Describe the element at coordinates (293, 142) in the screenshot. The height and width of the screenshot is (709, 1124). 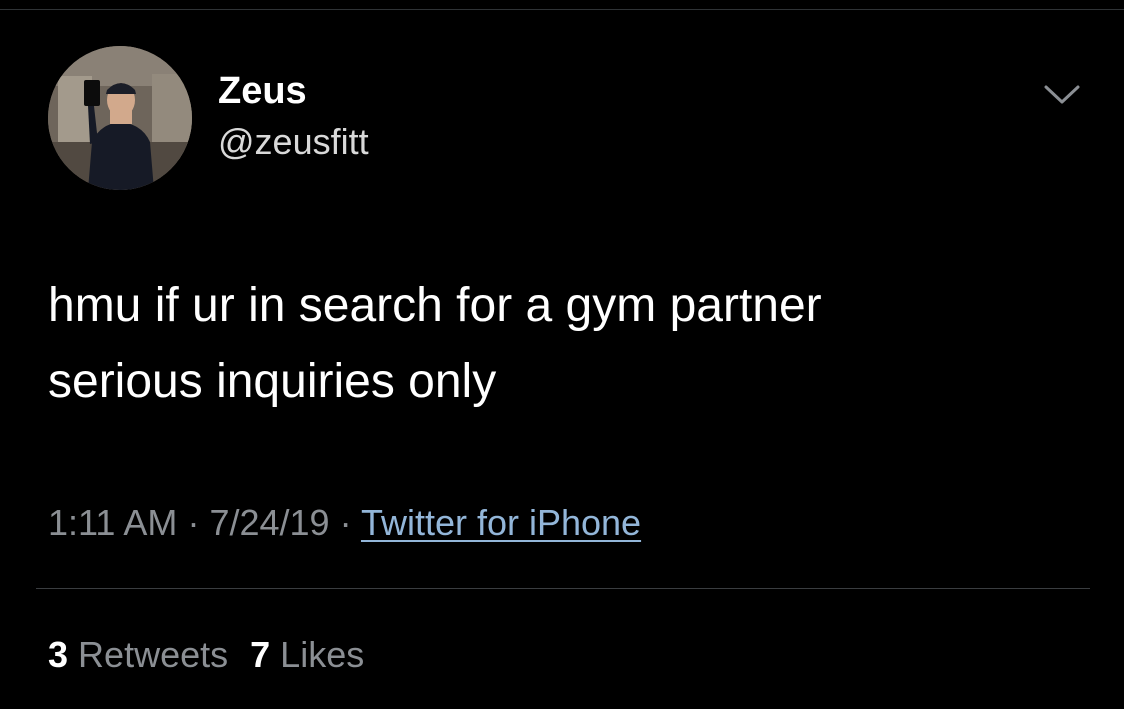
I see `user-handle: @zeusfitt` at that location.